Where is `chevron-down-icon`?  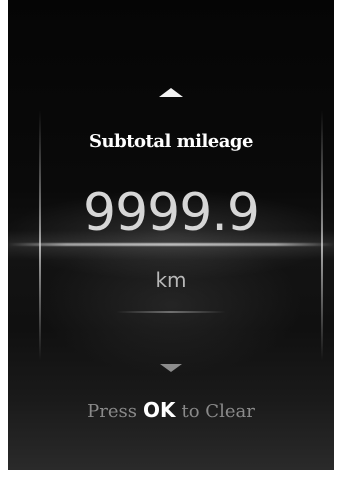
chevron-down-icon is located at coordinates (171, 368).